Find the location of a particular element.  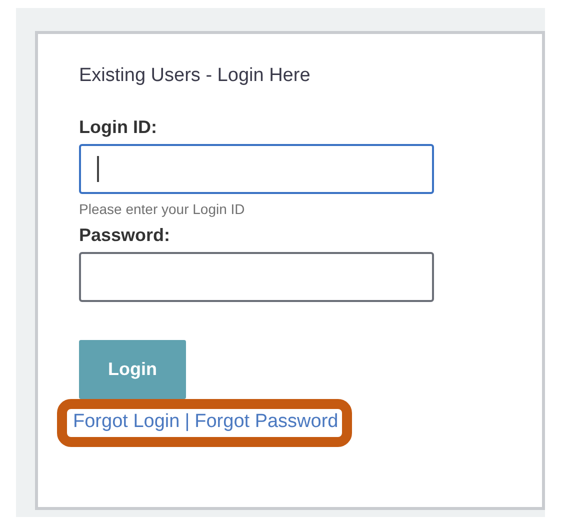

login-heading: Existing Users - Login Here is located at coordinates (194, 76).